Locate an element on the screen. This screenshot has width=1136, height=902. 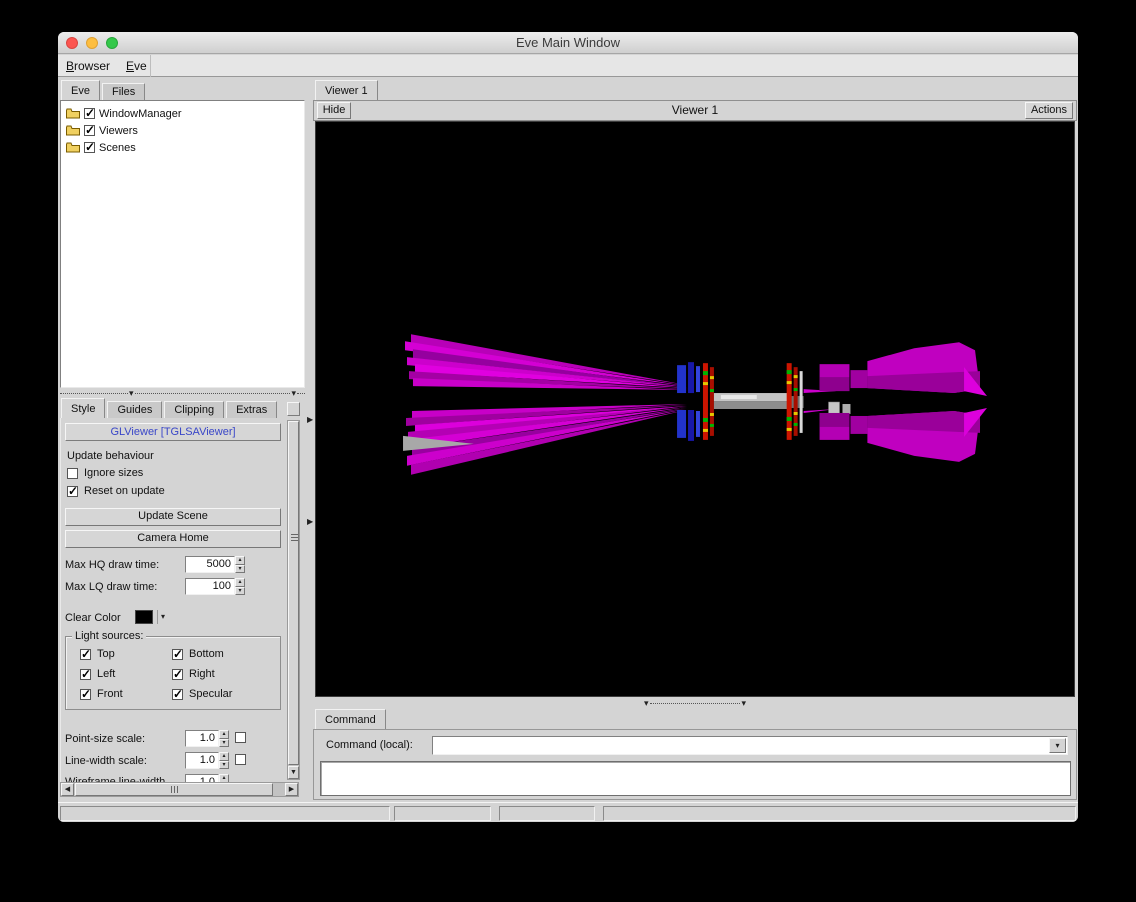
line-width-spinner: ▴ ▾ is located at coordinates (224, 760).